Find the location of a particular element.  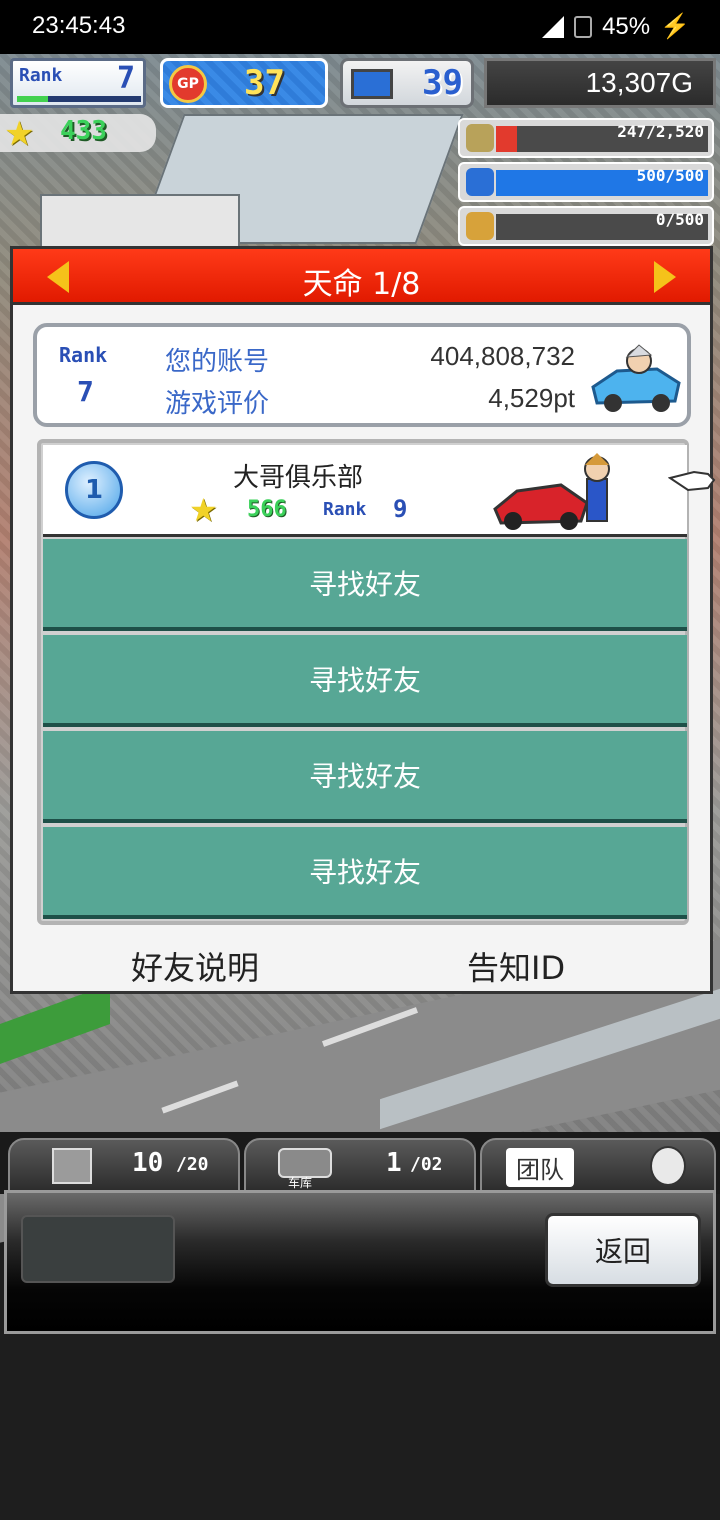

empty-slot is located at coordinates (98, 1249).